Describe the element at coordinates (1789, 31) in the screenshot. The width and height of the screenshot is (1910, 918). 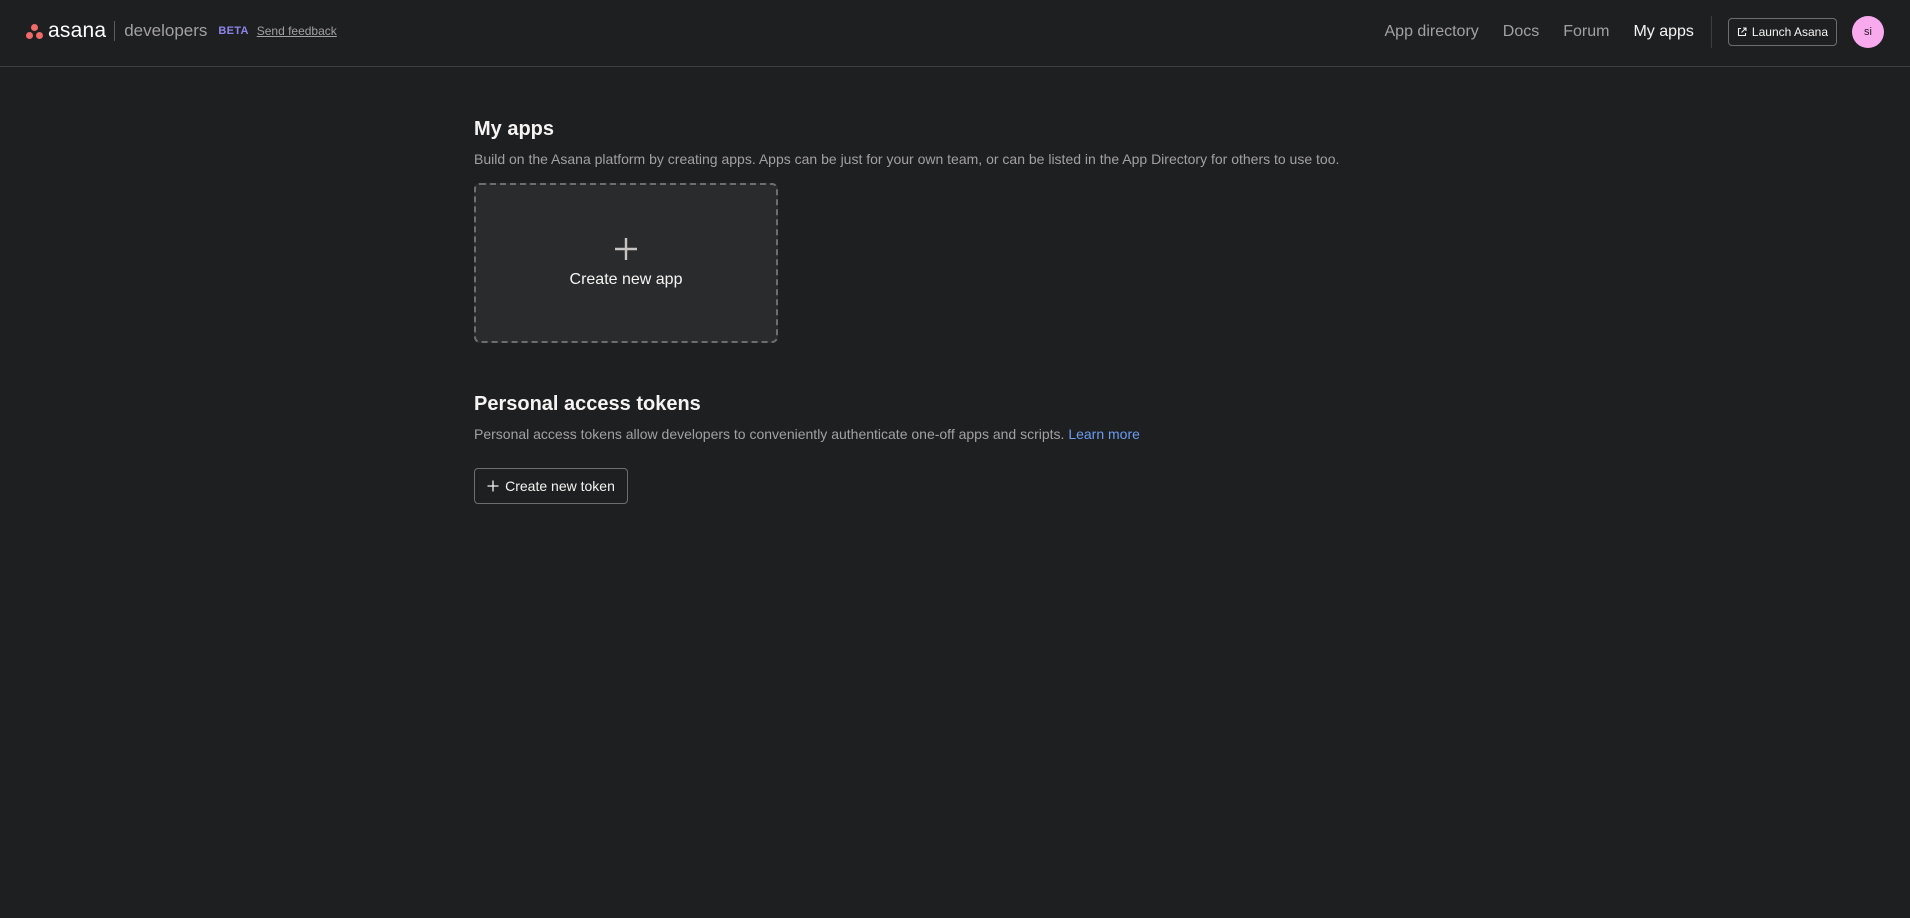
I see `launch-asana-label: Launch Asana` at that location.